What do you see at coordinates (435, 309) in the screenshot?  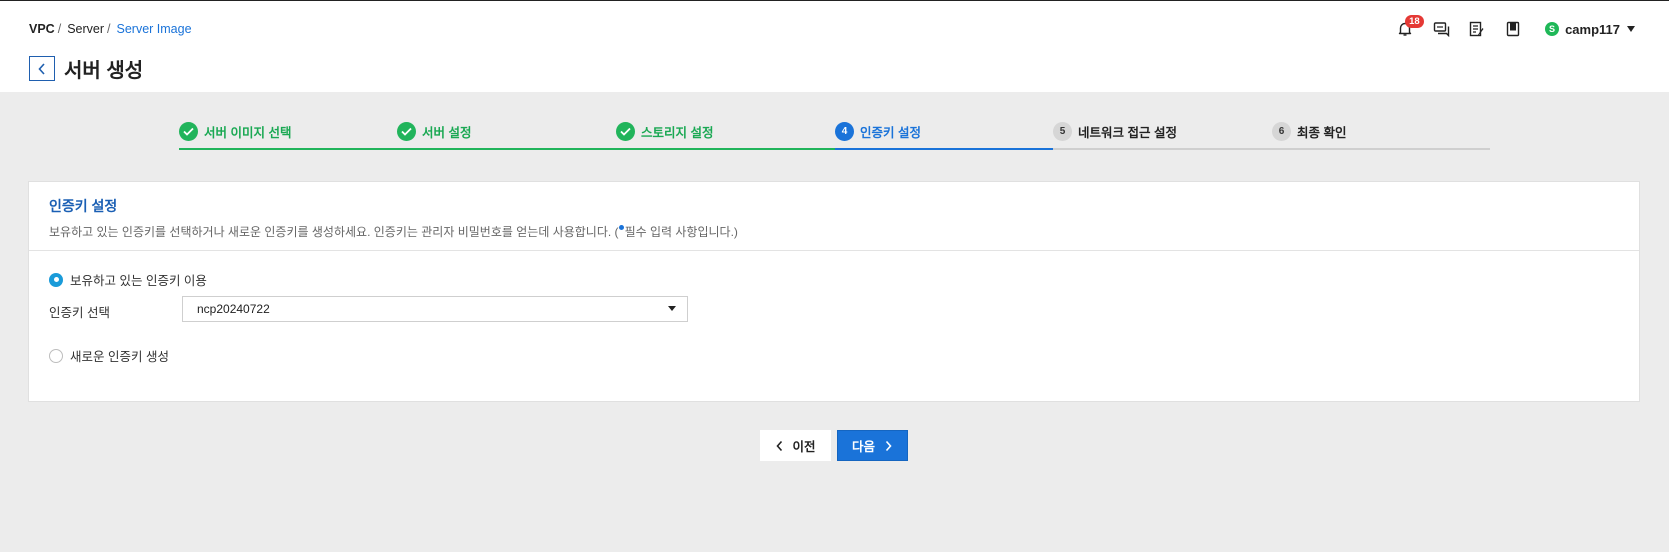 I see `auth-key-select: ncp20240722` at bounding box center [435, 309].